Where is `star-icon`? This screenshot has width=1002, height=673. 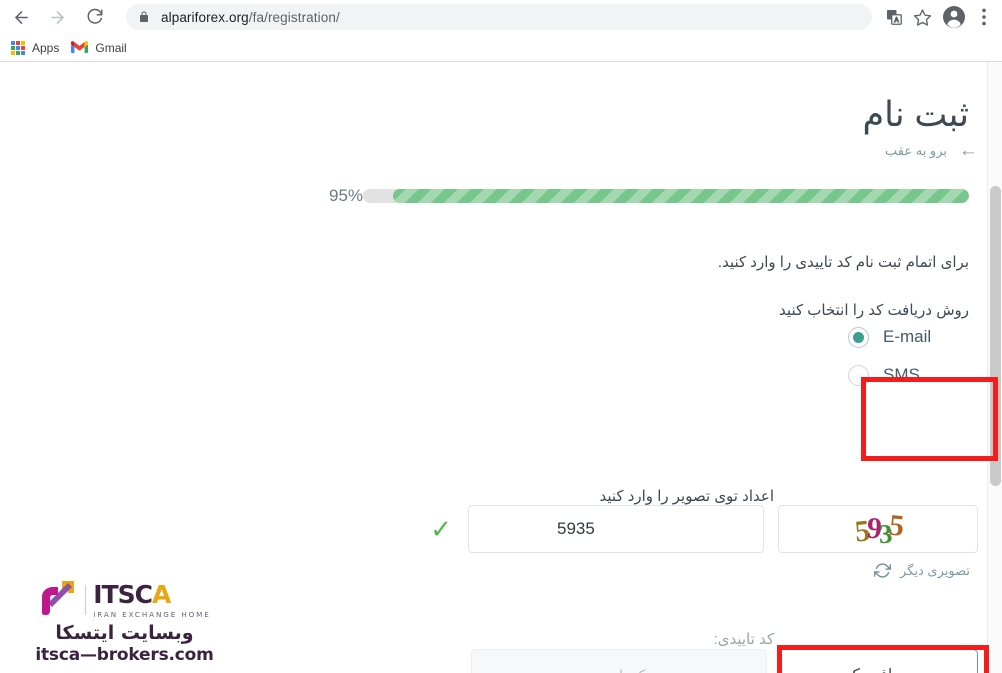
star-icon is located at coordinates (922, 17).